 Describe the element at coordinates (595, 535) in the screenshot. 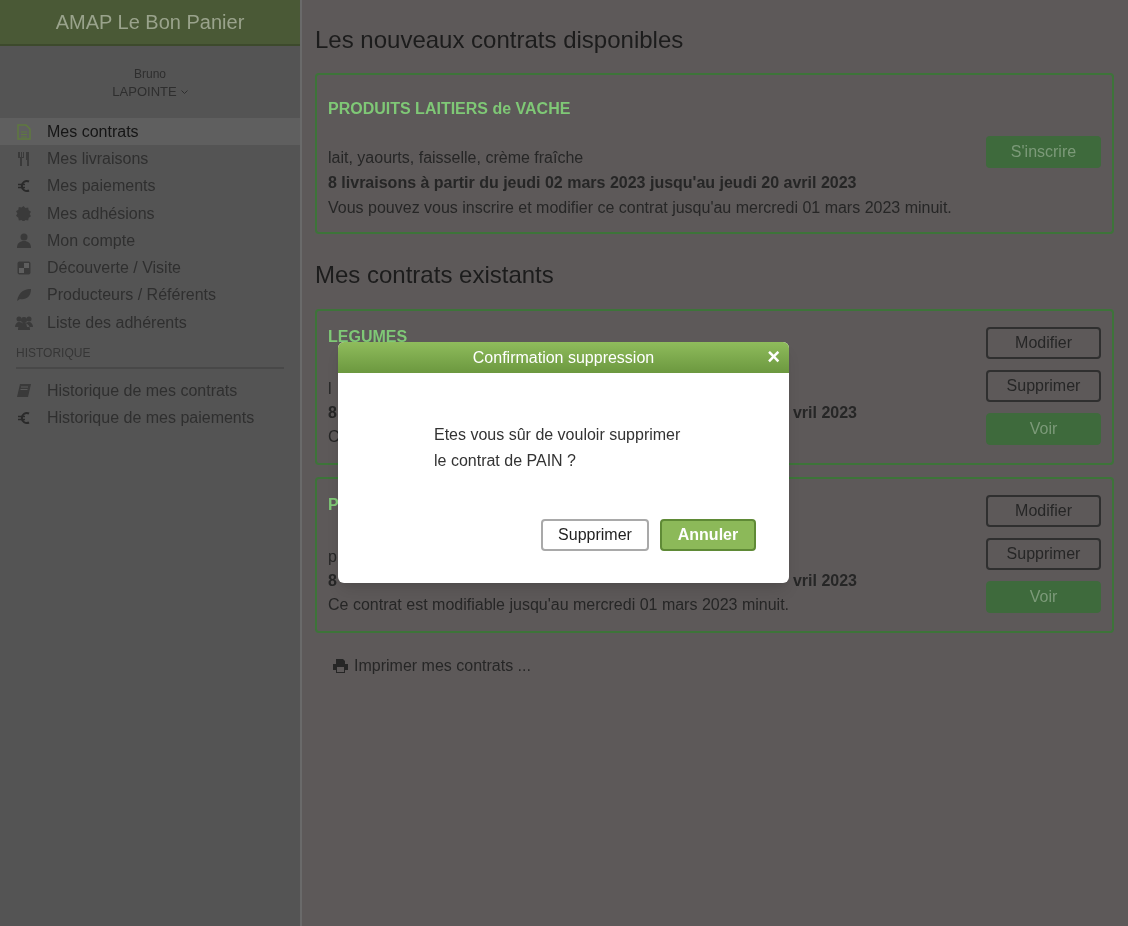

I see `delete-button: Supprimer` at that location.